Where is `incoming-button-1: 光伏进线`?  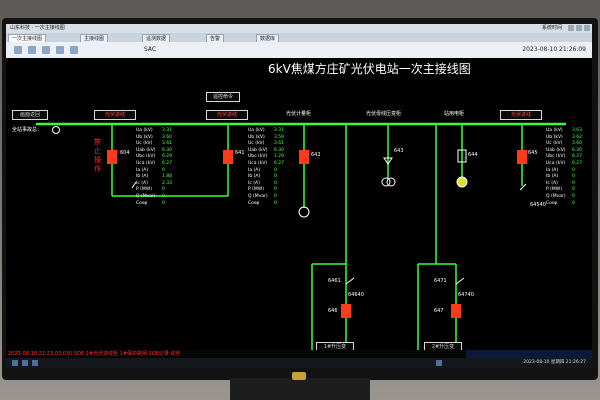
incoming-button-1: 光伏进线 is located at coordinates (115, 115).